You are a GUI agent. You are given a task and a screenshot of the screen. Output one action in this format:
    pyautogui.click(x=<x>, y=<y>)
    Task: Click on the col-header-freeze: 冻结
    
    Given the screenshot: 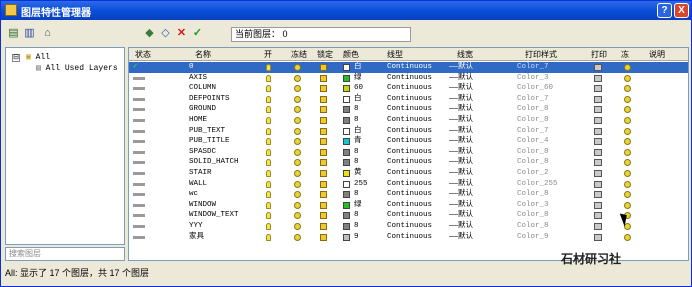 What is the action you would take?
    pyautogui.click(x=299, y=54)
    